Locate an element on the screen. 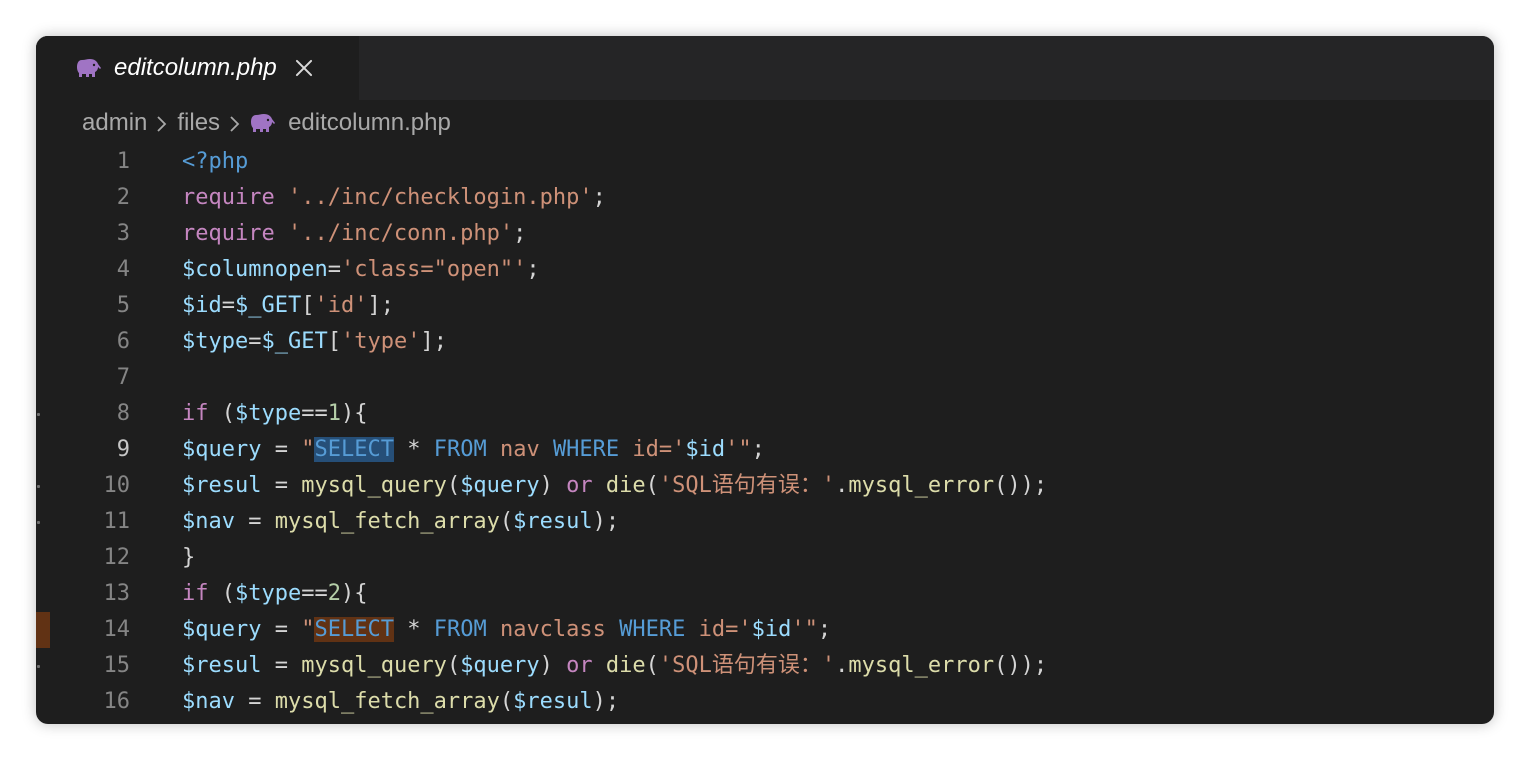 The image size is (1530, 760). code-token: 'SQL语句有误：' is located at coordinates (747, 665).